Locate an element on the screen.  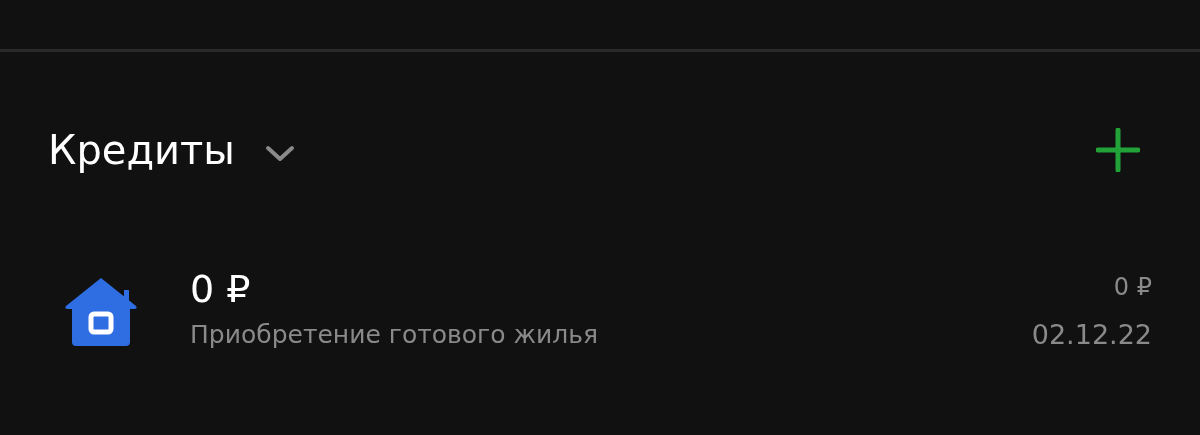
add-icon is located at coordinates (1118, 150).